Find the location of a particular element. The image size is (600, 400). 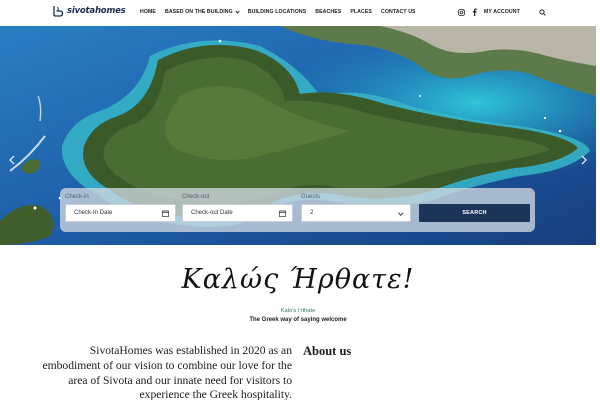

nav-home: HOME is located at coordinates (148, 12).